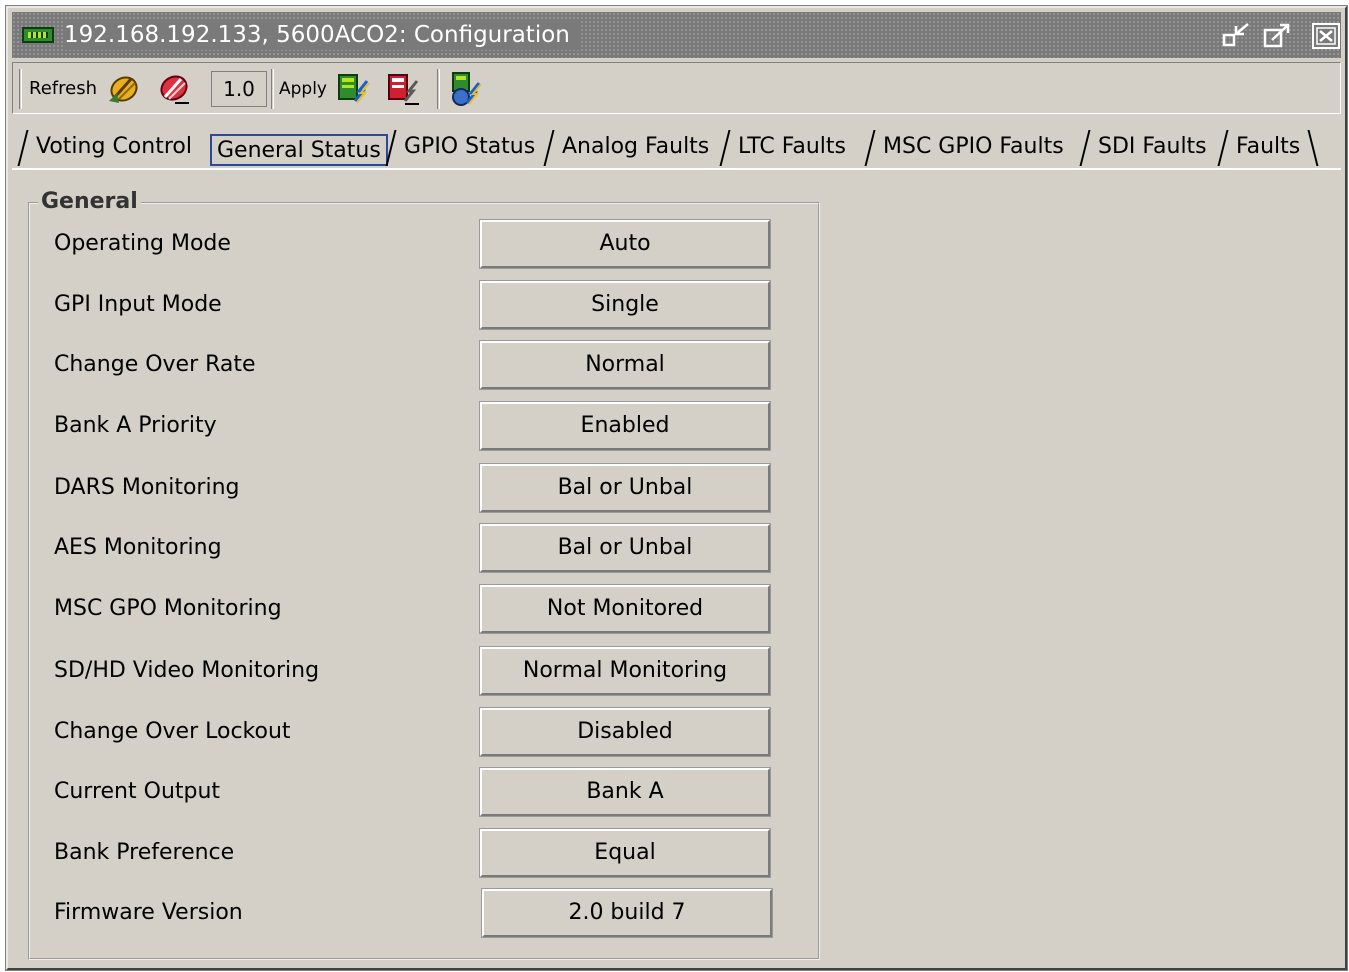 This screenshot has height=972, width=1349. Describe the element at coordinates (124, 89) in the screenshot. I see `refresh-all-icon` at that location.